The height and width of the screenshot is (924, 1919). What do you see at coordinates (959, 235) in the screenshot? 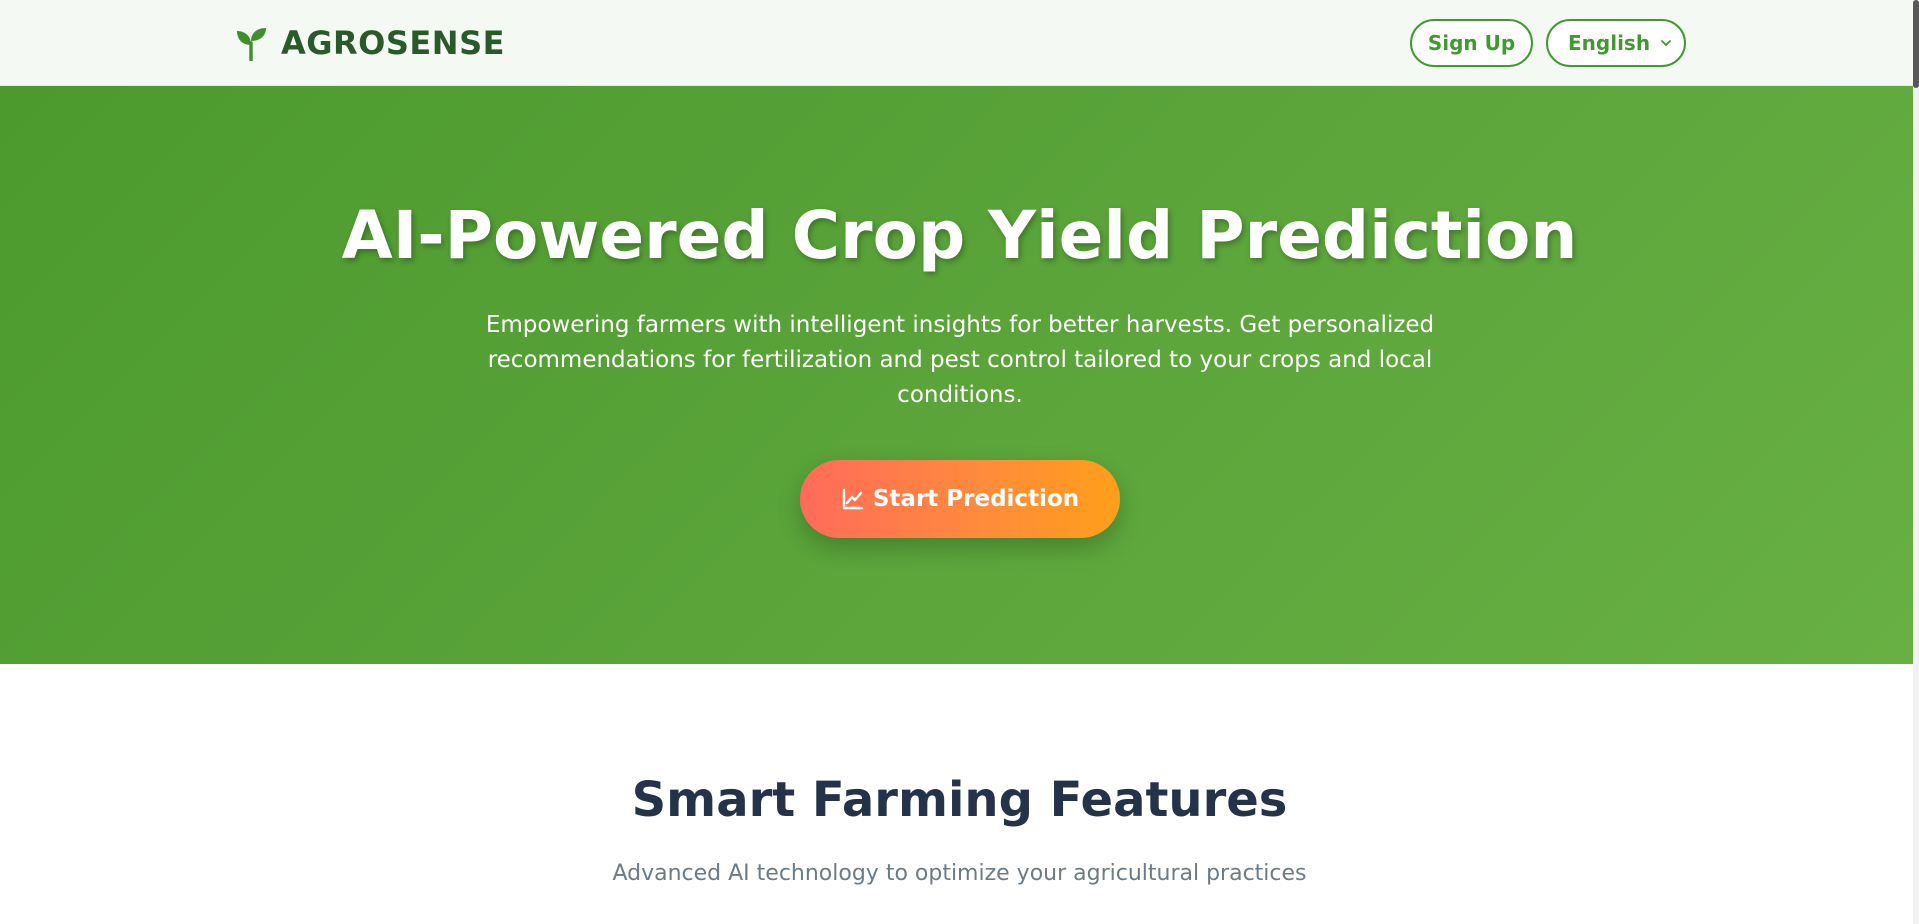
I see `hero-title: AI-Powered Crop Yield Prediction` at bounding box center [959, 235].